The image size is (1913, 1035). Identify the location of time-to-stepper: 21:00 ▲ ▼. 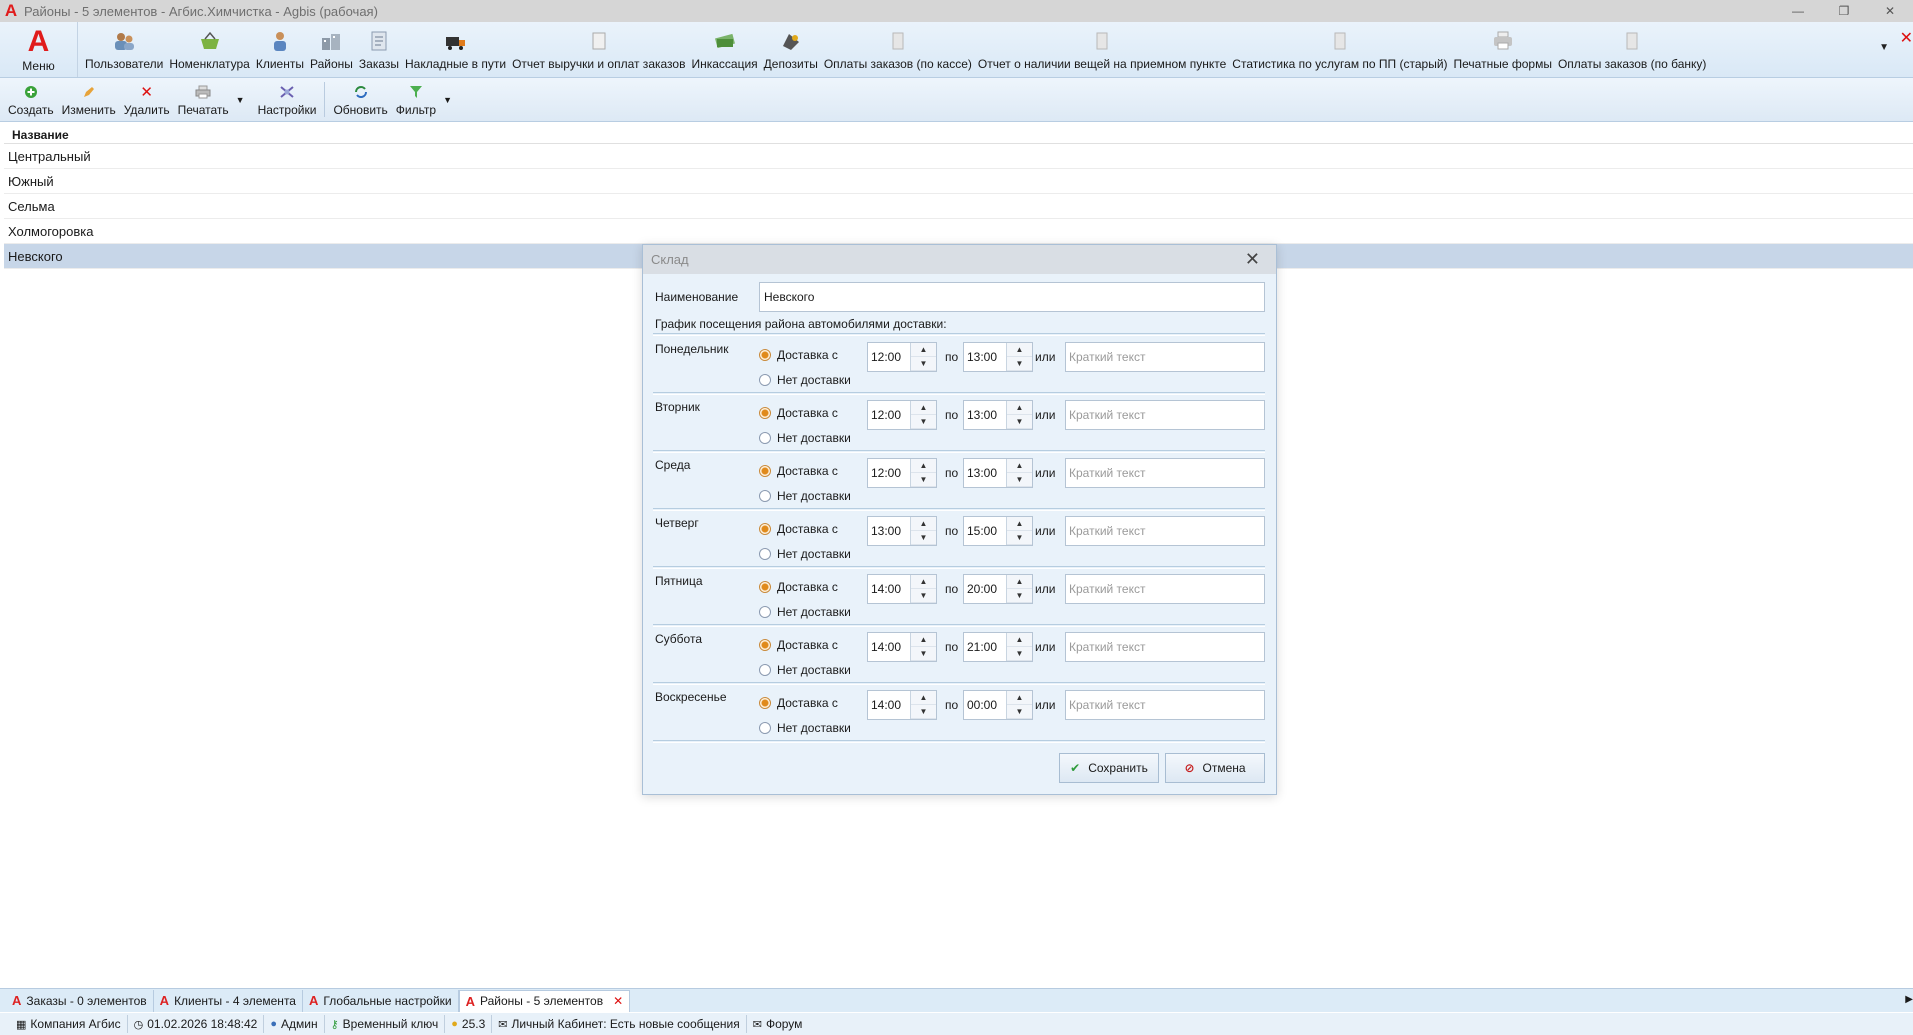
(998, 647).